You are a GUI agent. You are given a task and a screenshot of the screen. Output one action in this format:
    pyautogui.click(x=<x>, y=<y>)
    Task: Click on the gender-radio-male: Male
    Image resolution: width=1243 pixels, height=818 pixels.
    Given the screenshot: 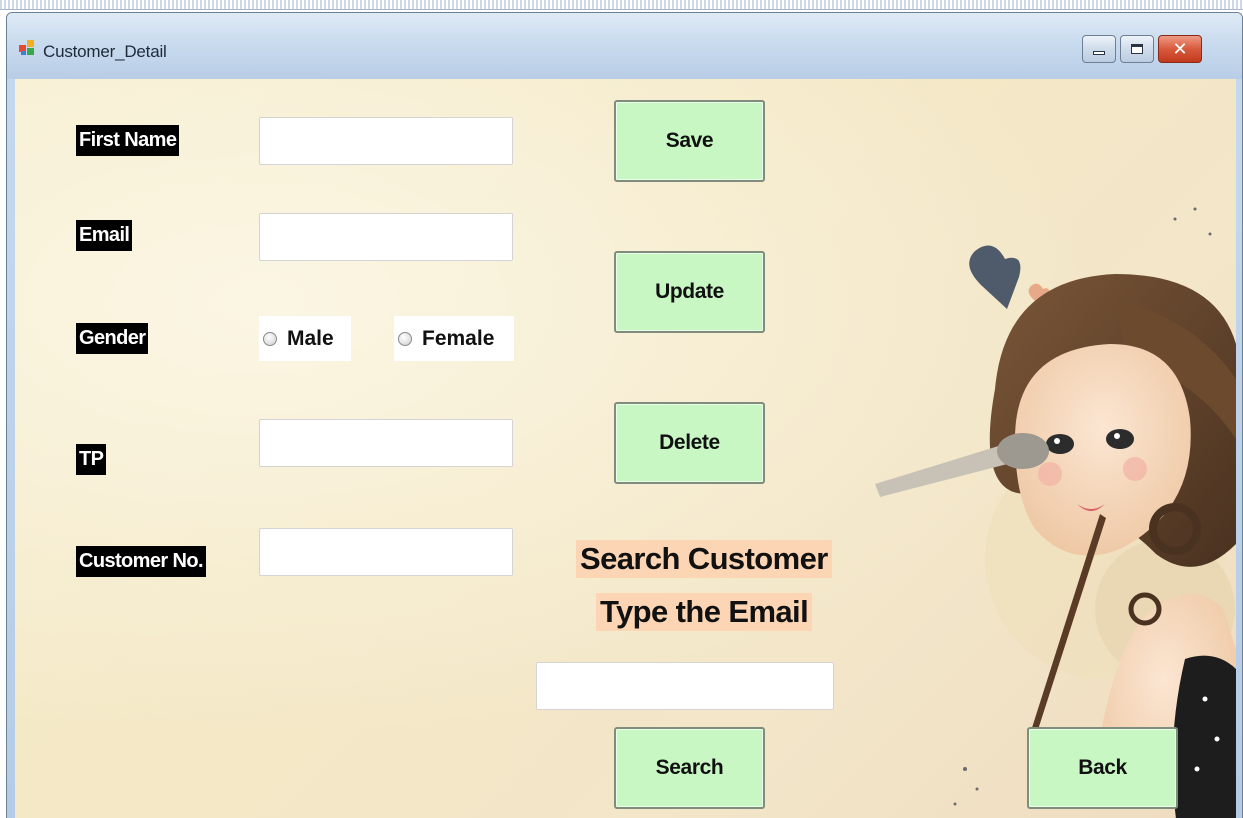 What is the action you would take?
    pyautogui.click(x=305, y=338)
    